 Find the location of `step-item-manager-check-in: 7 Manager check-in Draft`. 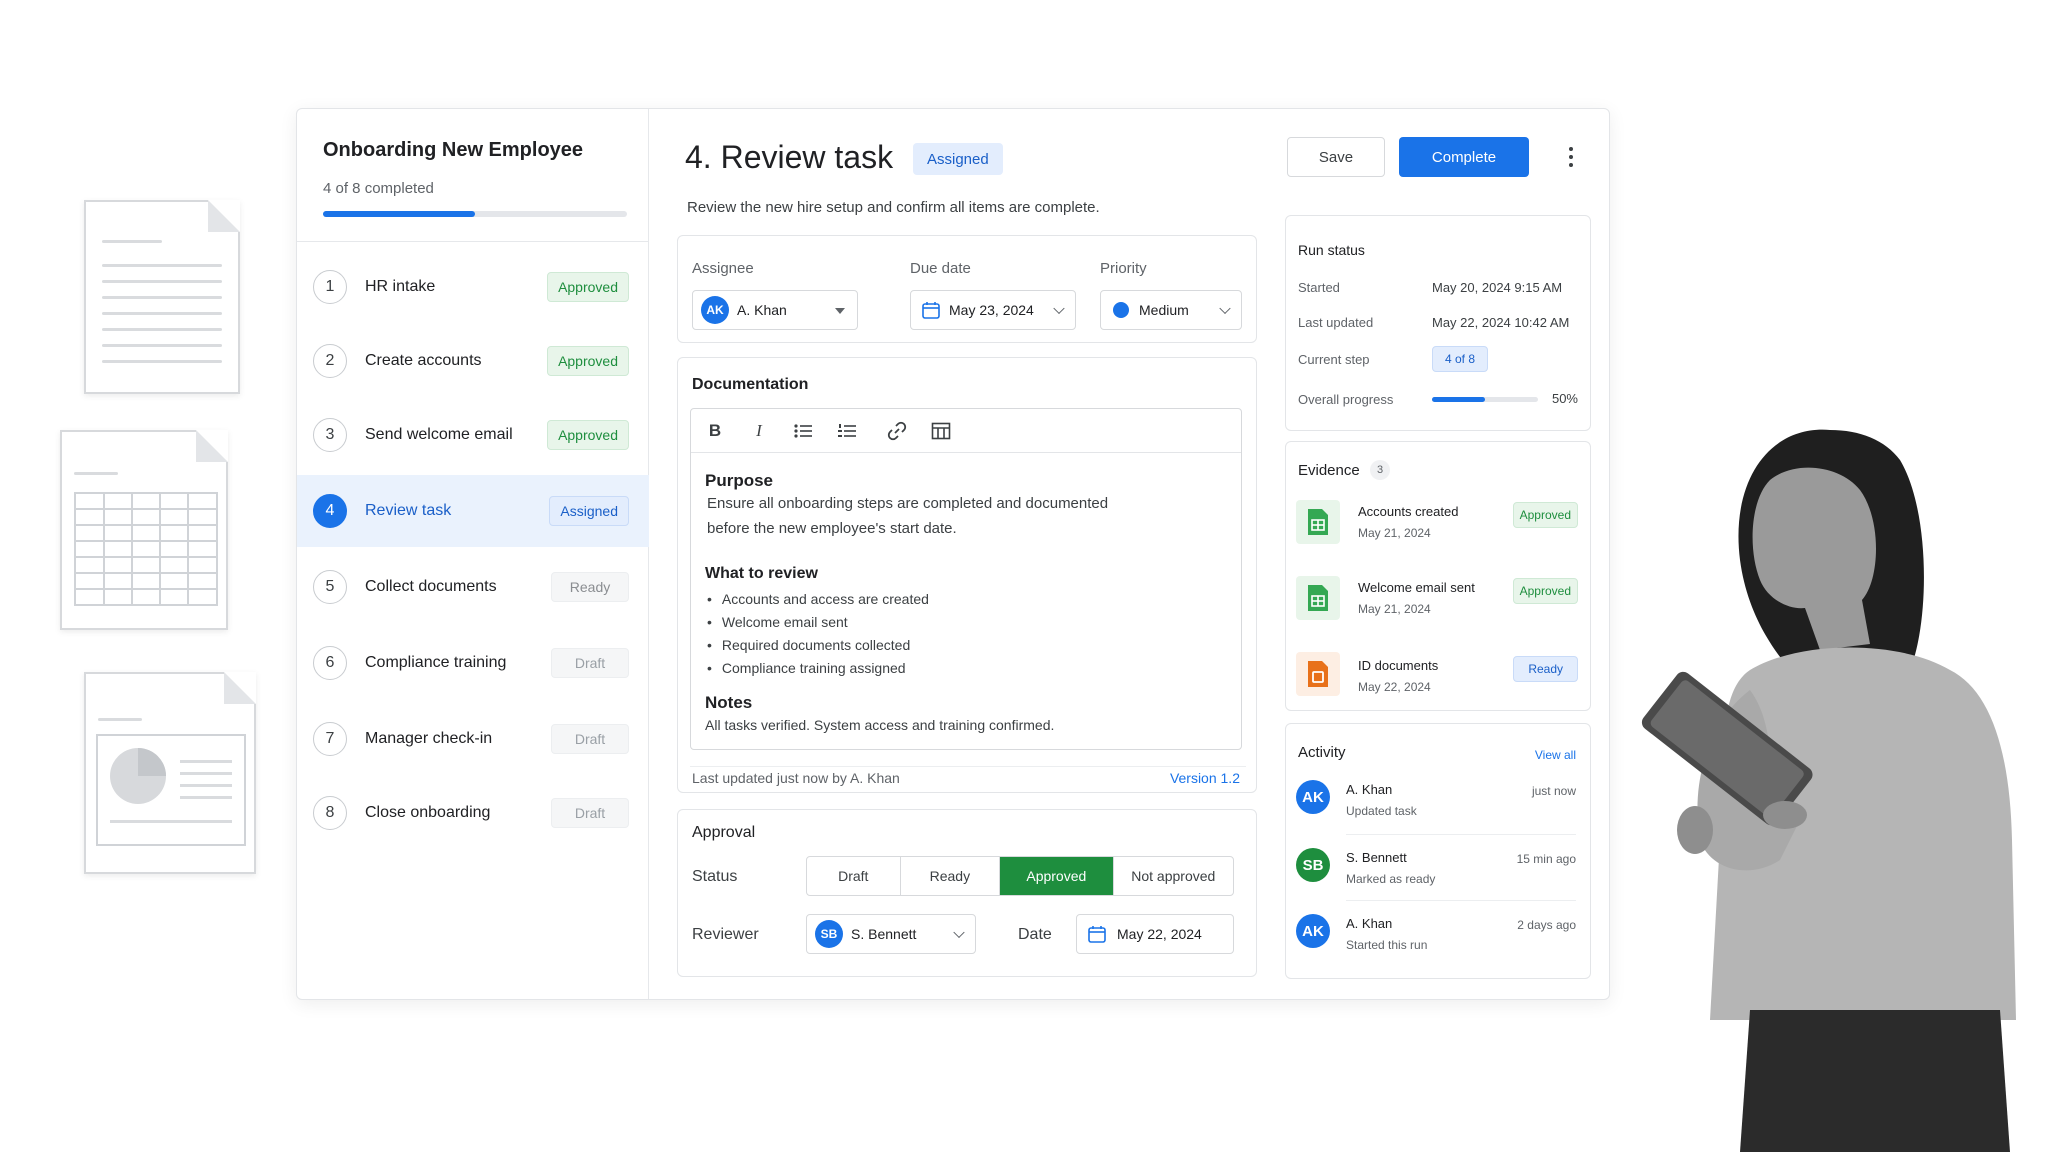

step-item-manager-check-in: 7 Manager check-in Draft is located at coordinates (473, 739).